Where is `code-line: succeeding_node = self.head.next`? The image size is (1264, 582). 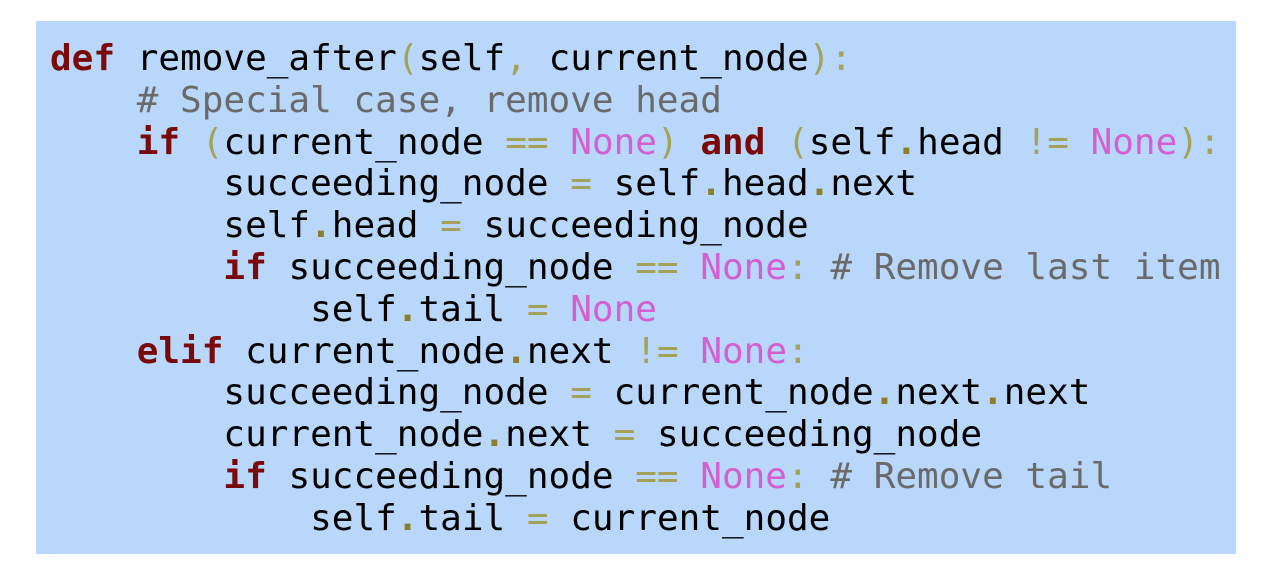
code-line: succeeding_node = self.head.next is located at coordinates (643, 184).